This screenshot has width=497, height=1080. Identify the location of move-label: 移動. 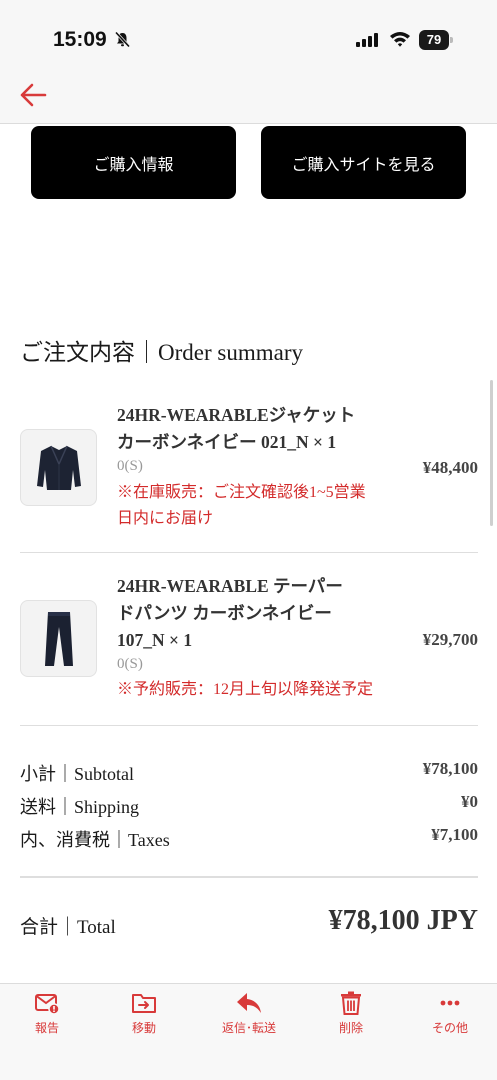
(143, 1028).